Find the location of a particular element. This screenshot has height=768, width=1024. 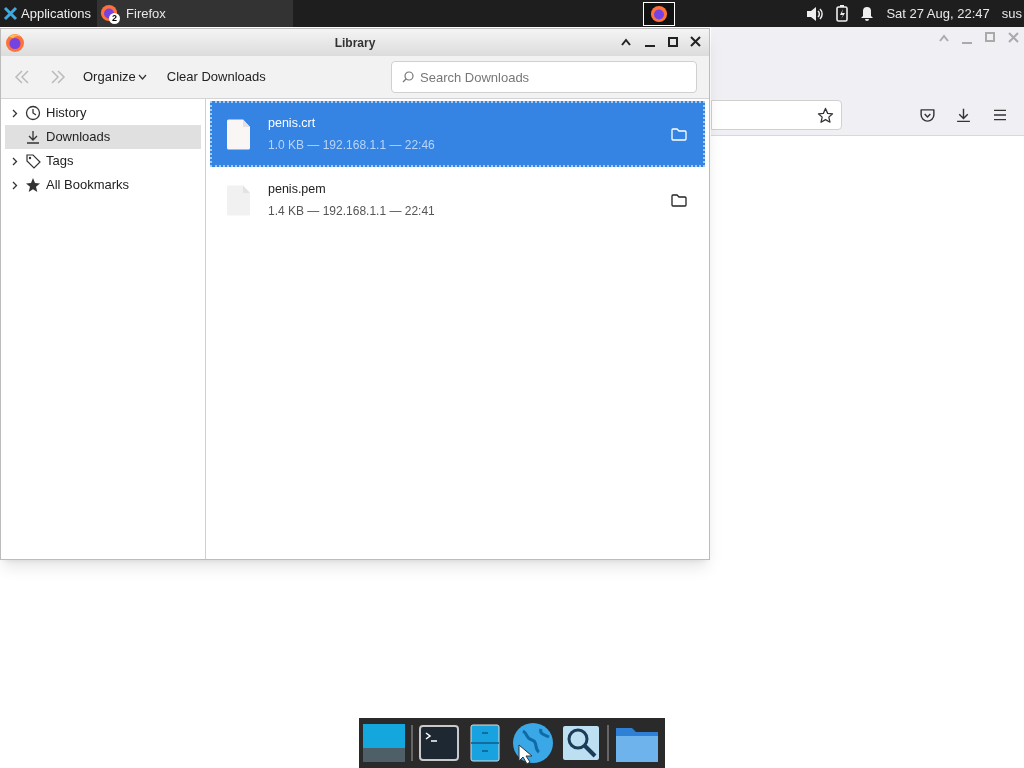

taskbar-label: Firefox is located at coordinates (146, 13).